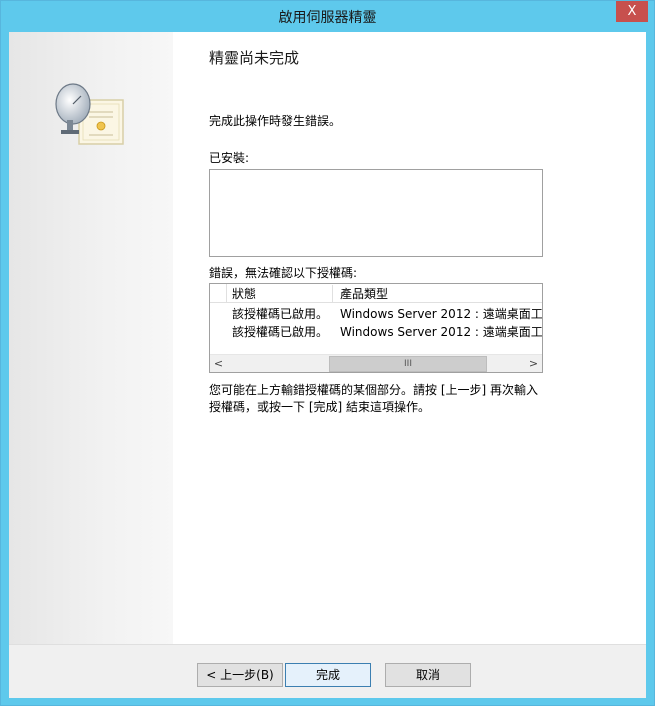  What do you see at coordinates (275, 121) in the screenshot?
I see `error-message: 完成此操作時發生錯誤。` at bounding box center [275, 121].